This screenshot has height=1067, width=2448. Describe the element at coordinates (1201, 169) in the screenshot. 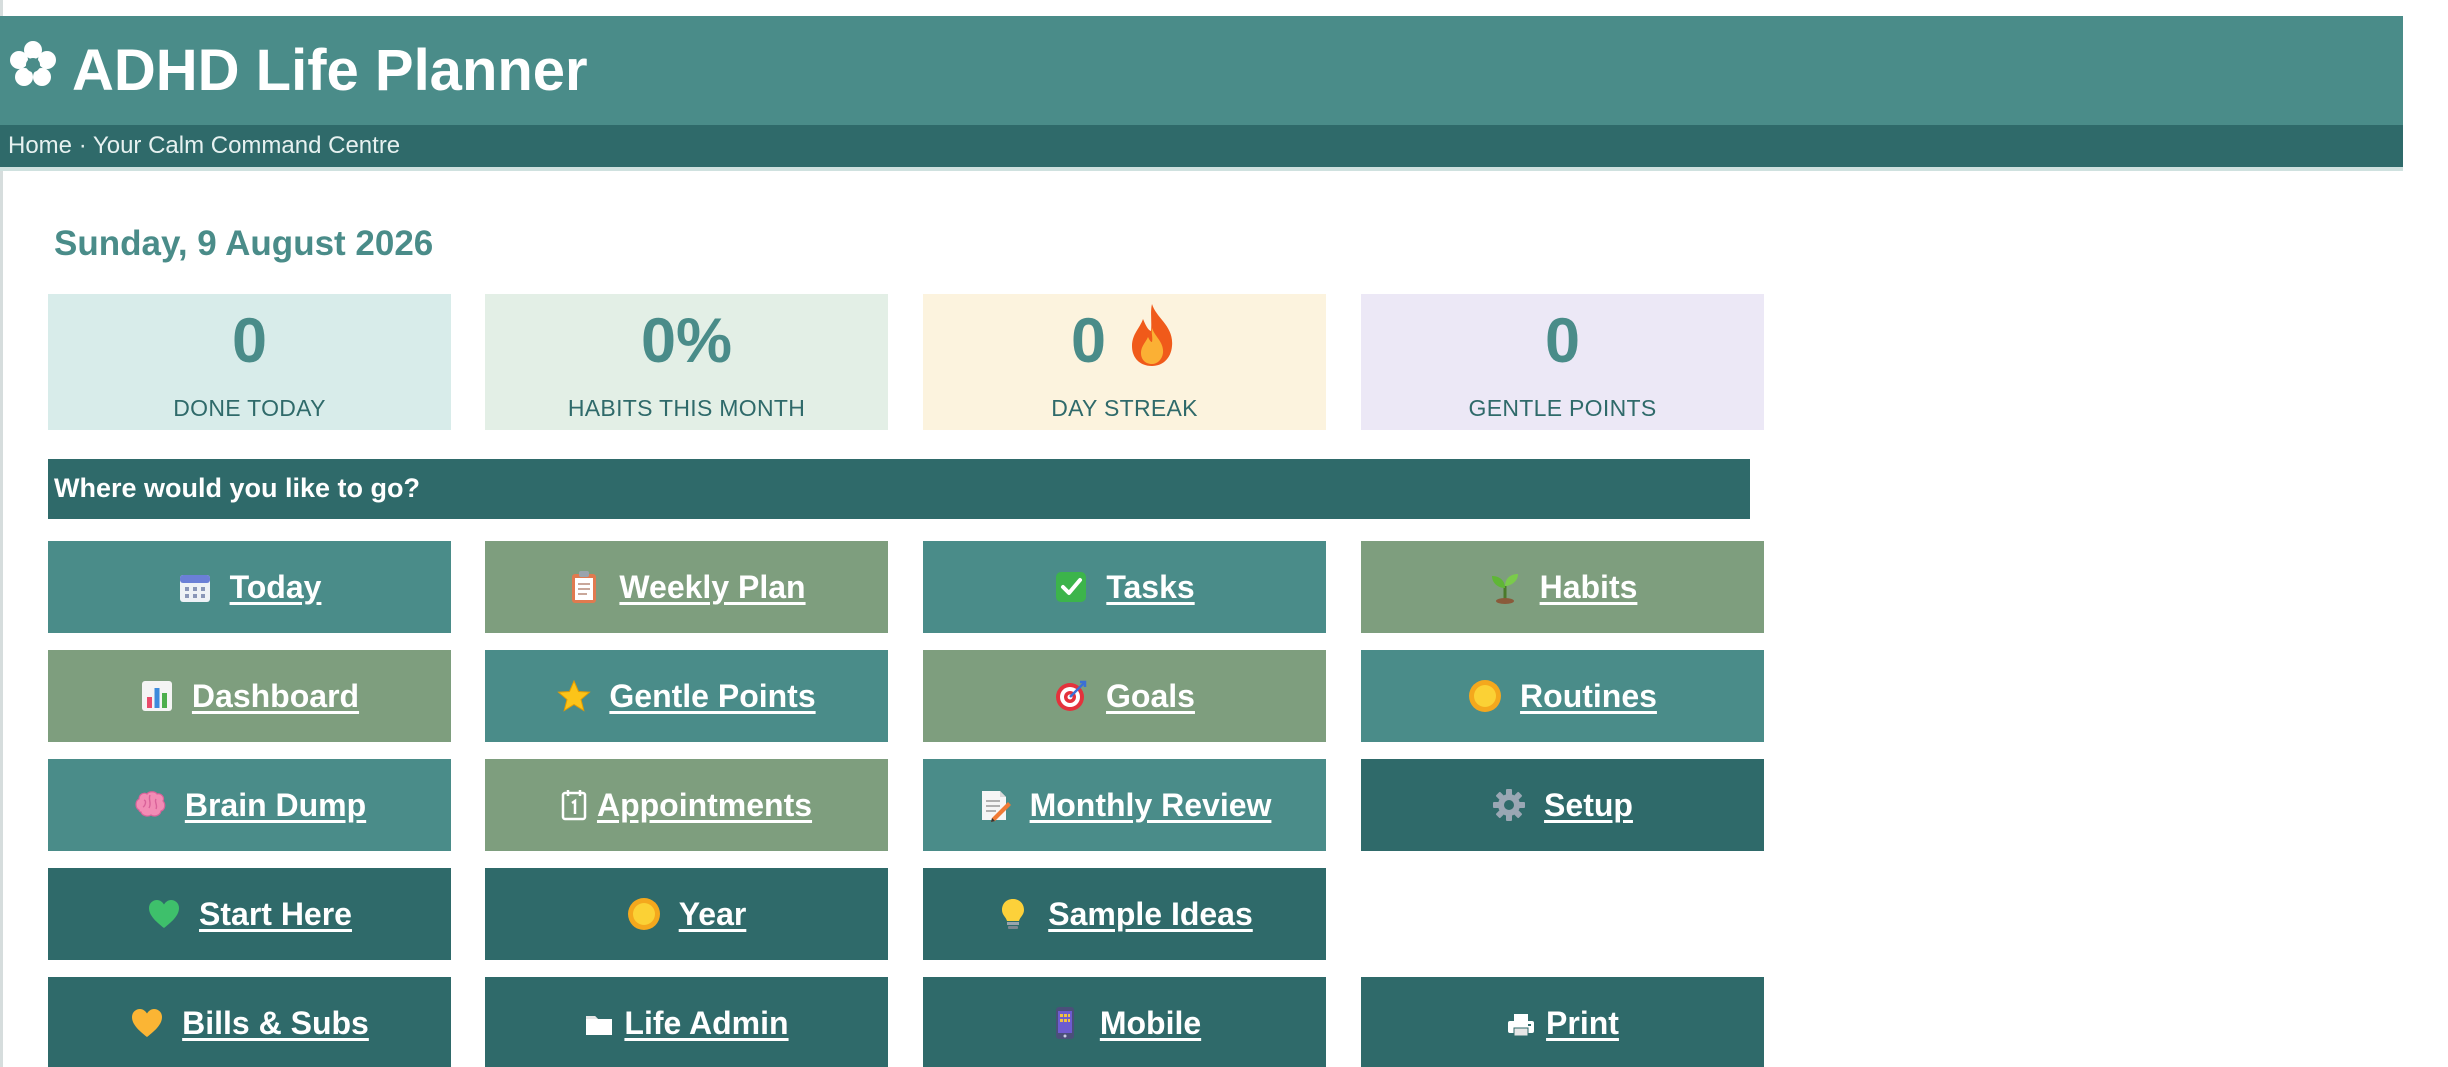

I see `subheader-divider` at that location.